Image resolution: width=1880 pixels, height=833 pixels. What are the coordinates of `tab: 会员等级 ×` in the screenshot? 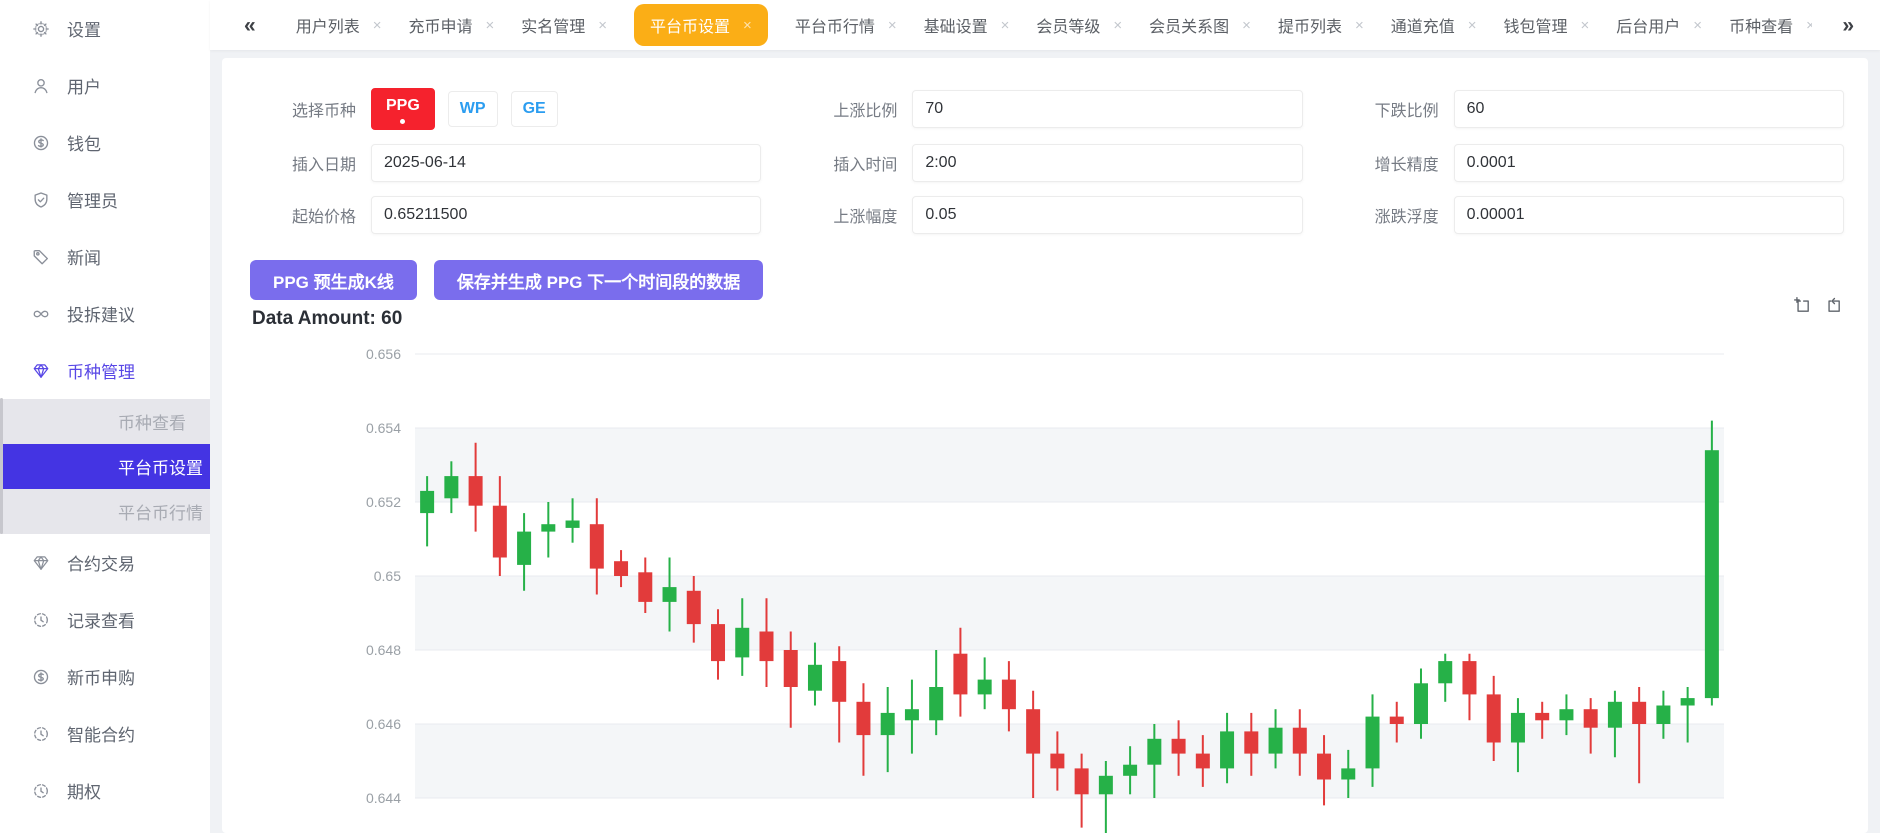 It's located at (1079, 25).